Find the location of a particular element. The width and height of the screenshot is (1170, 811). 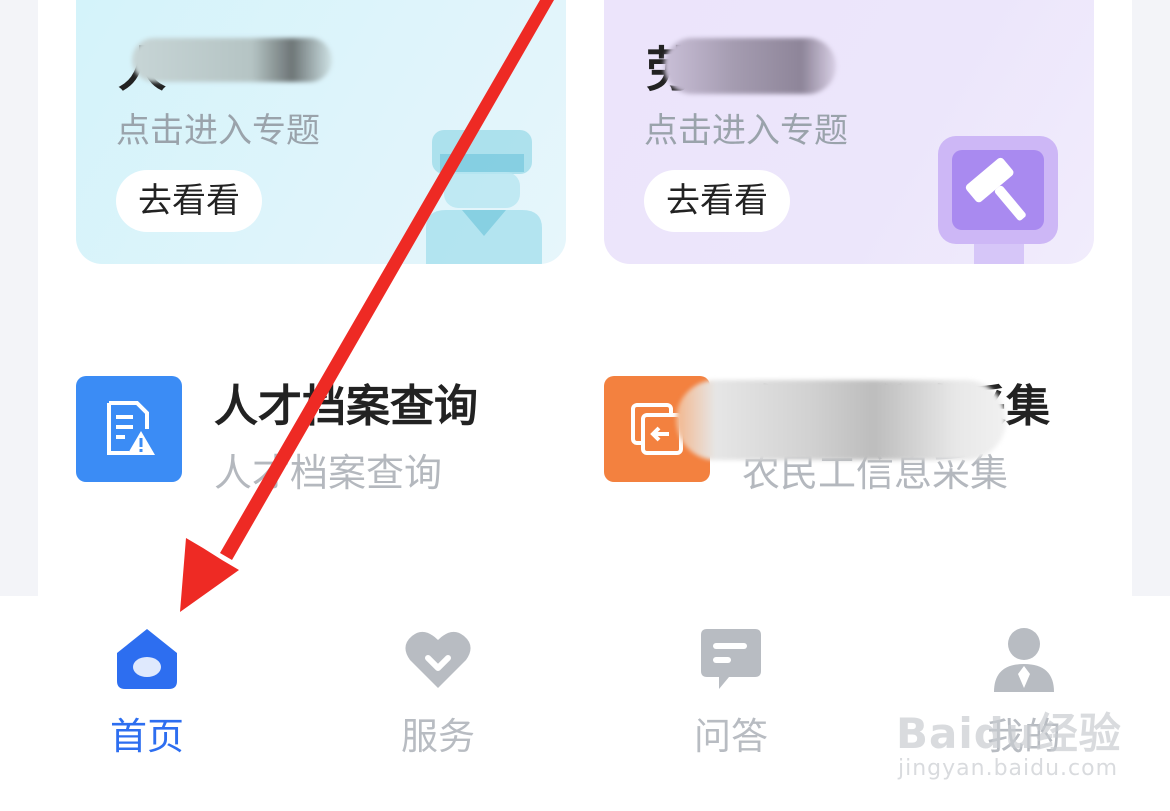

tab-home: 首页 is located at coordinates (147, 692).